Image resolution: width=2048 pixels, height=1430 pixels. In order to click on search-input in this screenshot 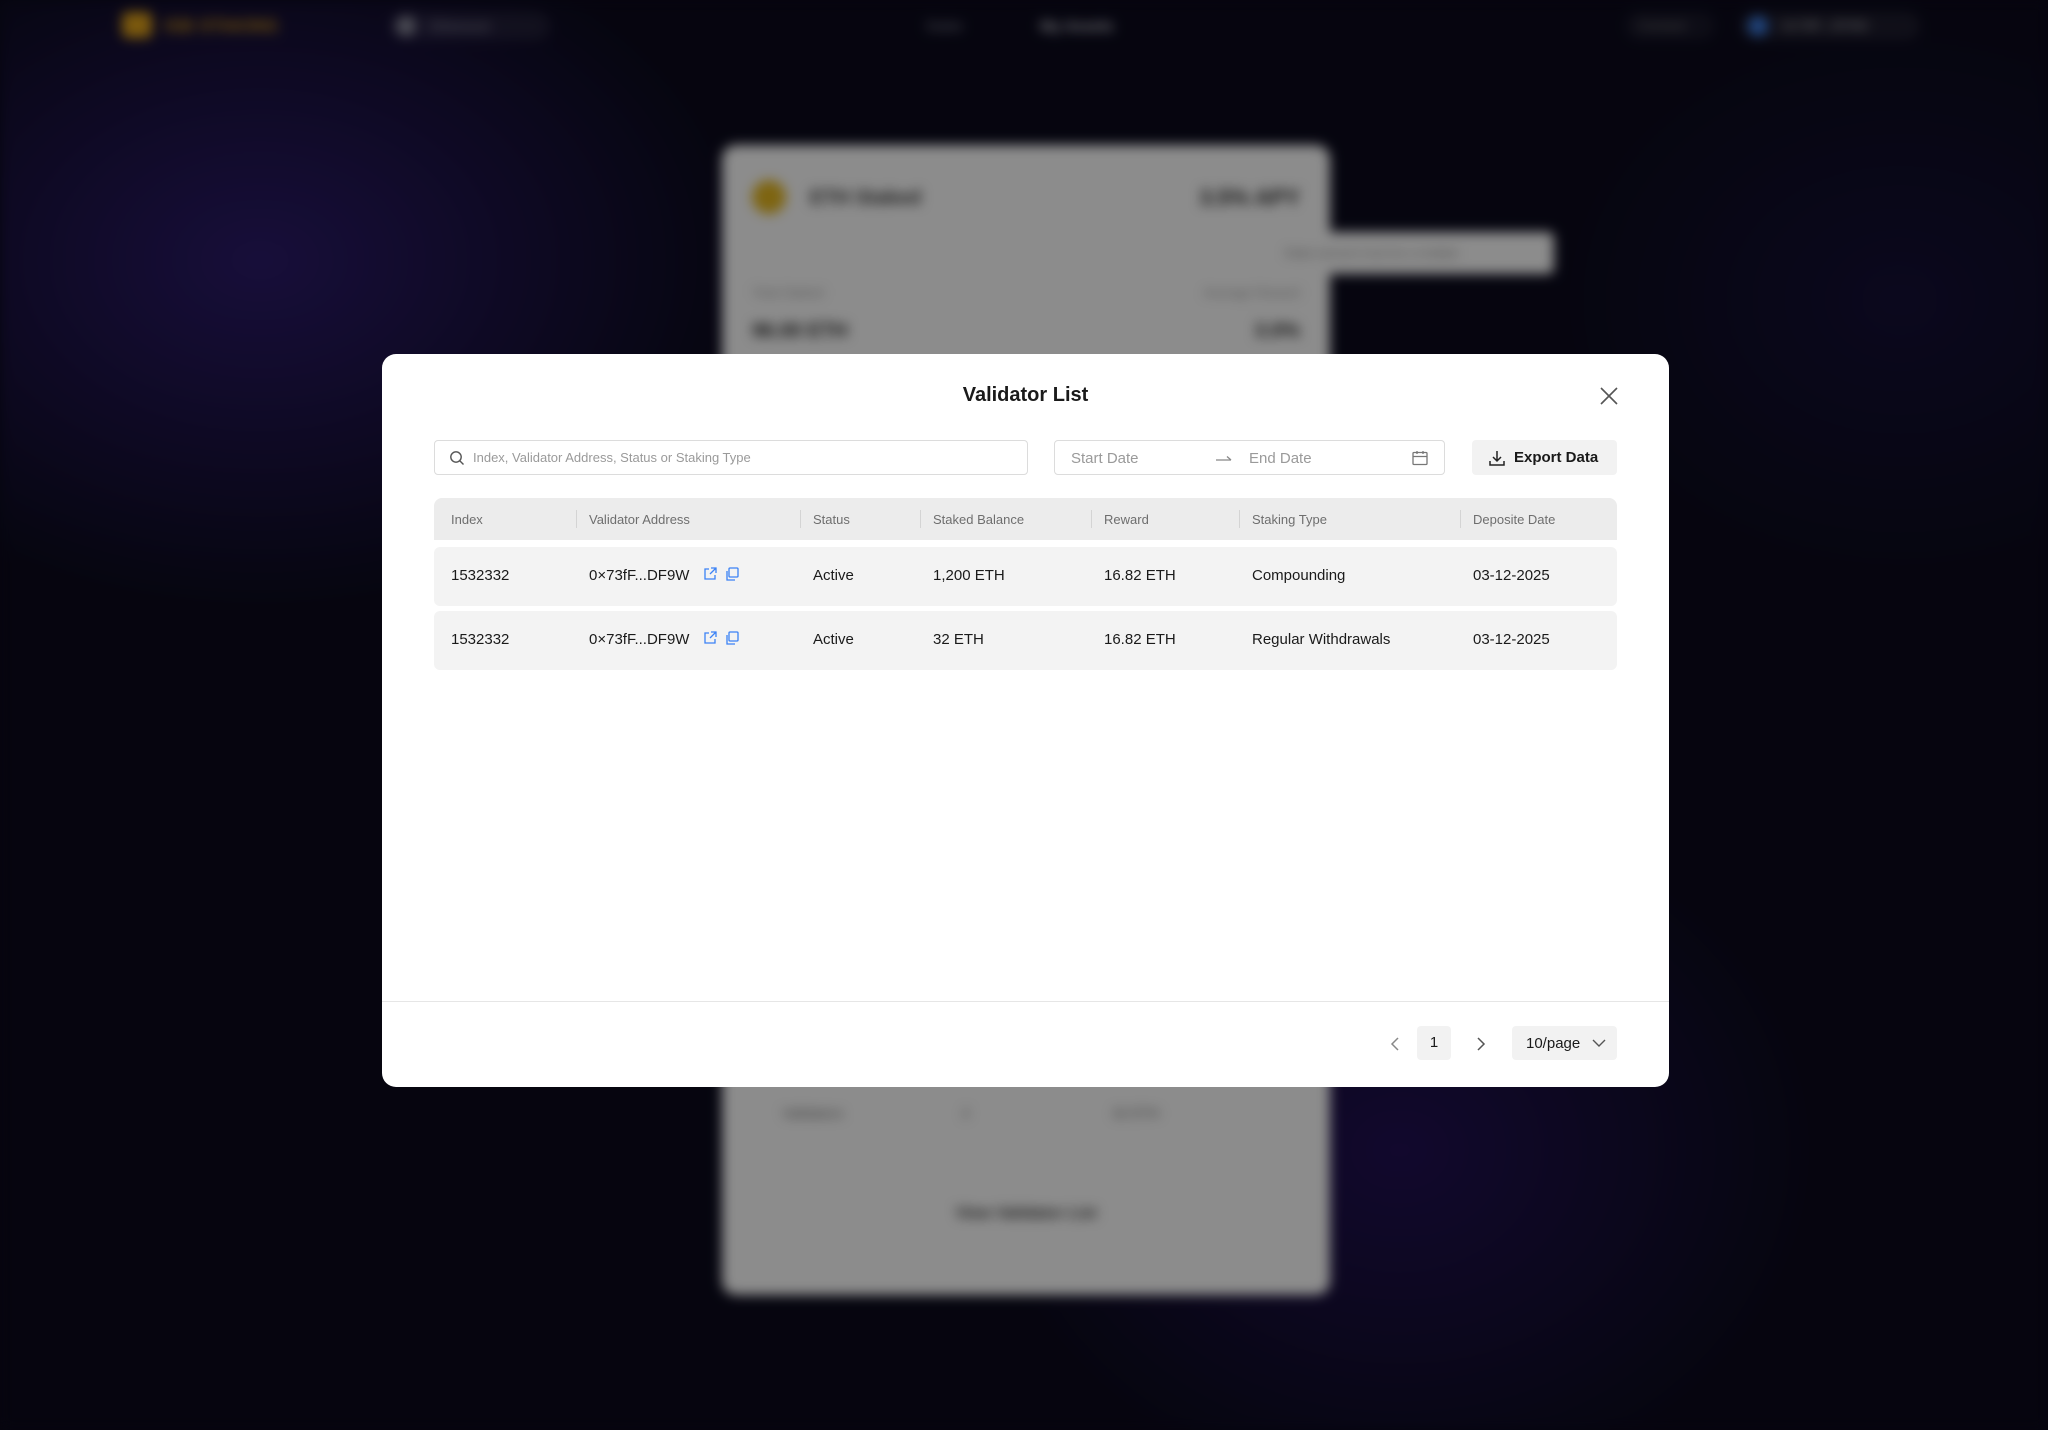, I will do `click(743, 457)`.